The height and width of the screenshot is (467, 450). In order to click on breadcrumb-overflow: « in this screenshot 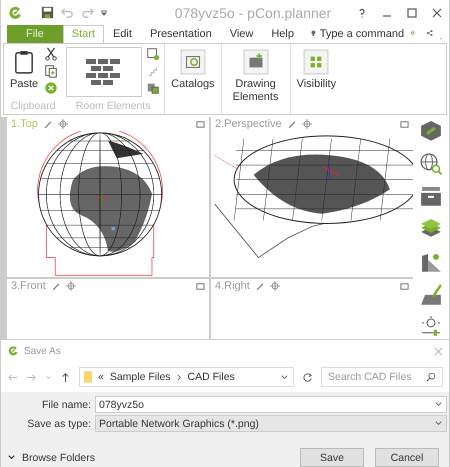, I will do `click(101, 377)`.